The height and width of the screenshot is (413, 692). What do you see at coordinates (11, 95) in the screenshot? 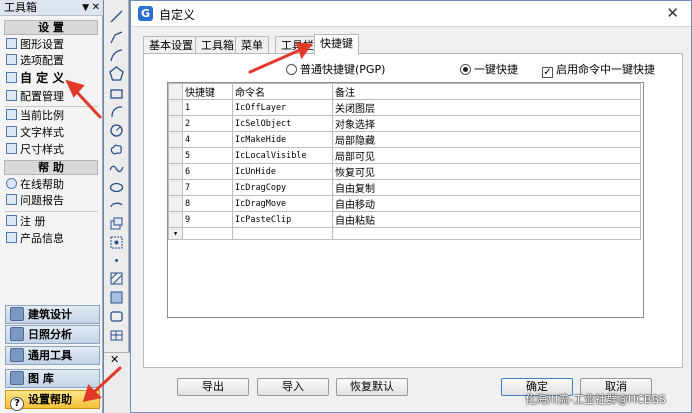
I see `config-manager-icon` at bounding box center [11, 95].